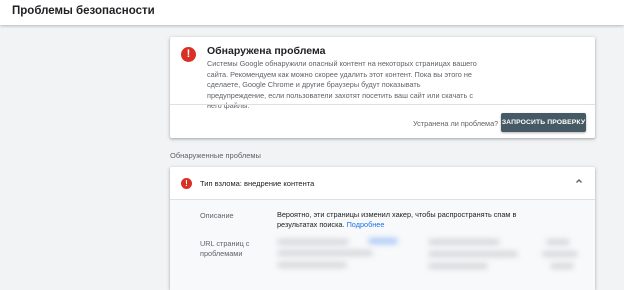 The image size is (624, 290). I want to click on chevron-up-icon, so click(579, 181).